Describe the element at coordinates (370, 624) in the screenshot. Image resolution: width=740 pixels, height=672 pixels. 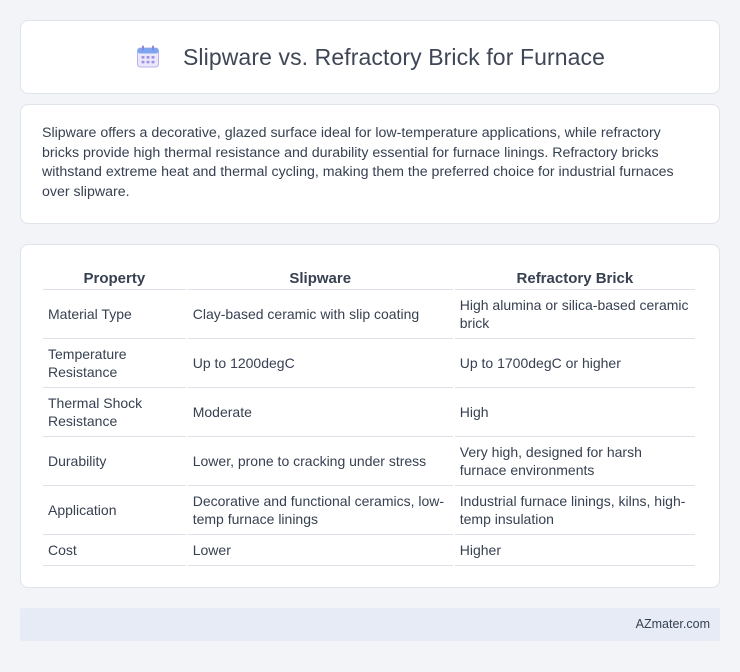
I see `footer-bar: AZmater.com` at that location.